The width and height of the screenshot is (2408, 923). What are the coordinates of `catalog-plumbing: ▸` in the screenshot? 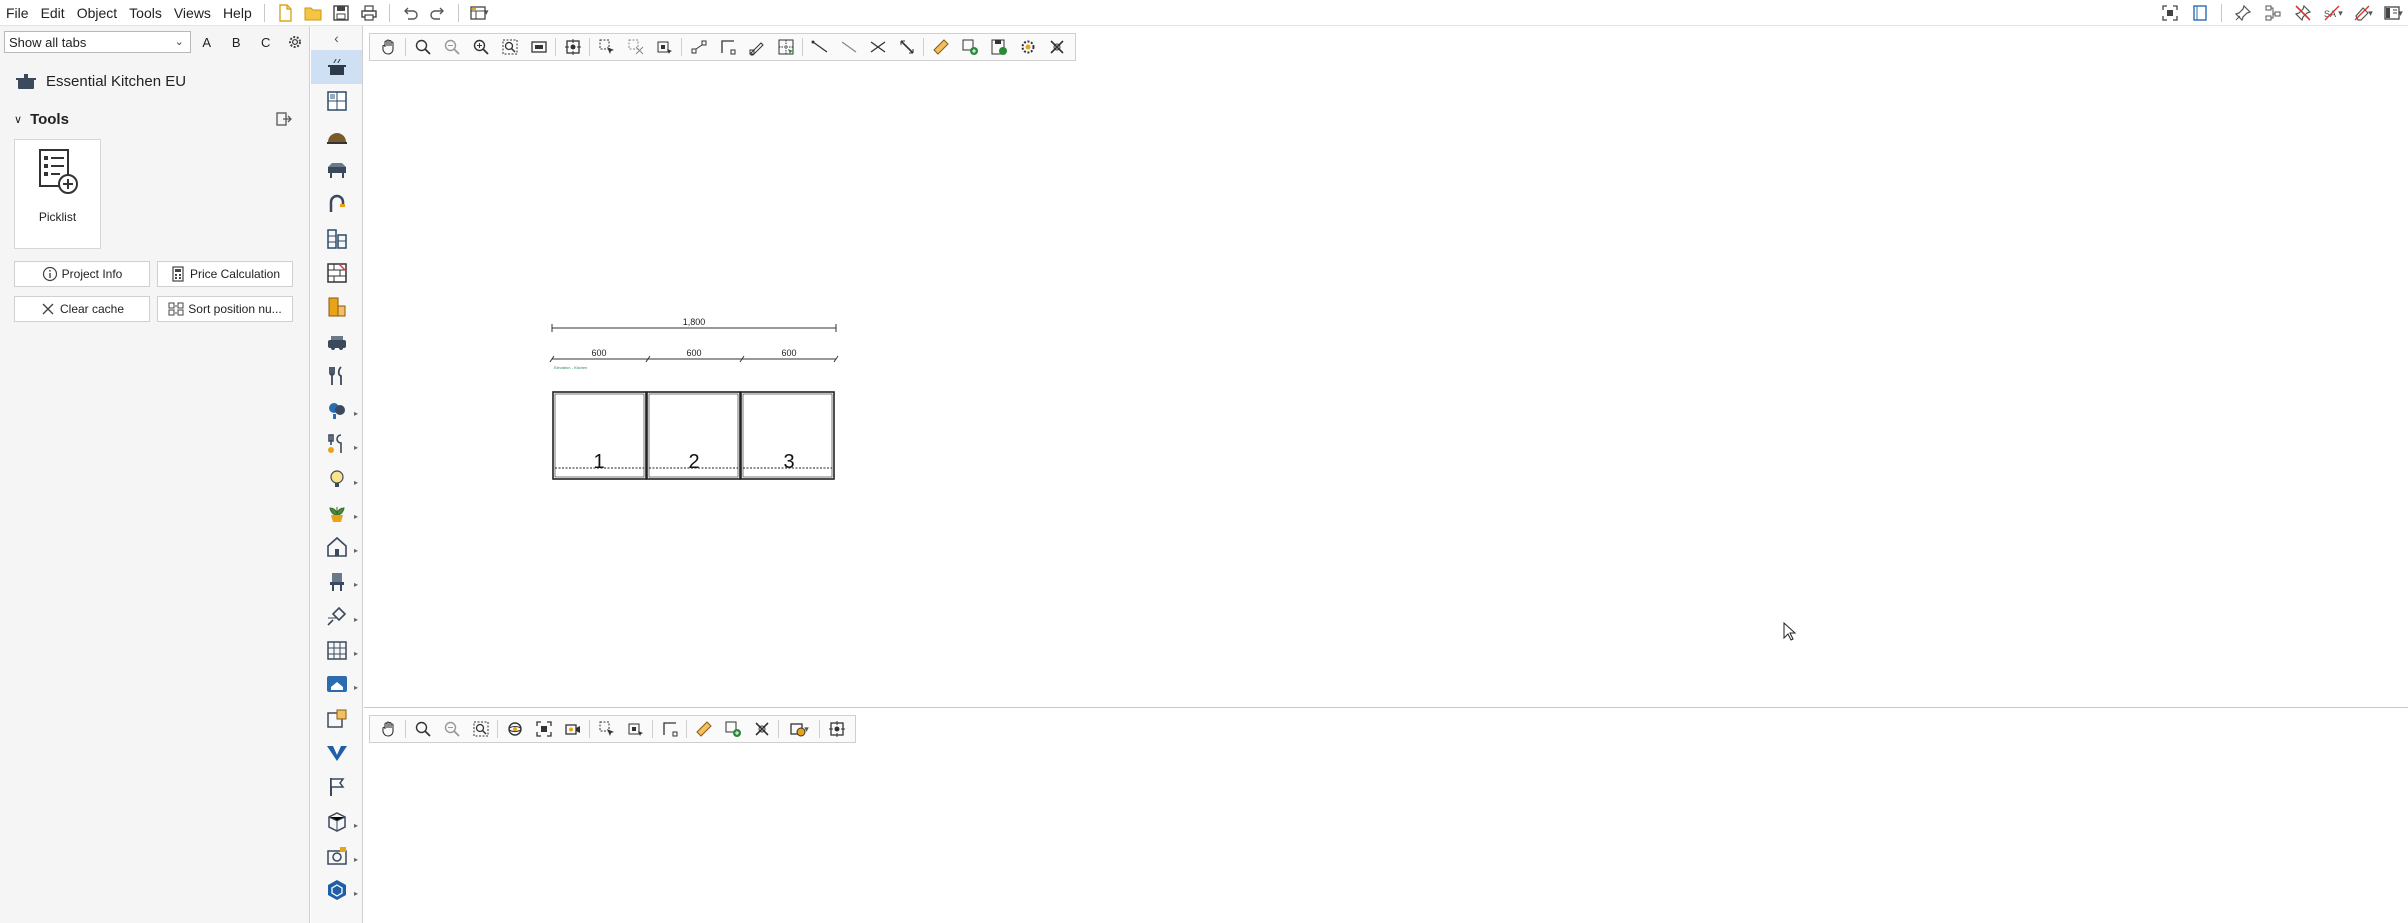 It's located at (336, 410).